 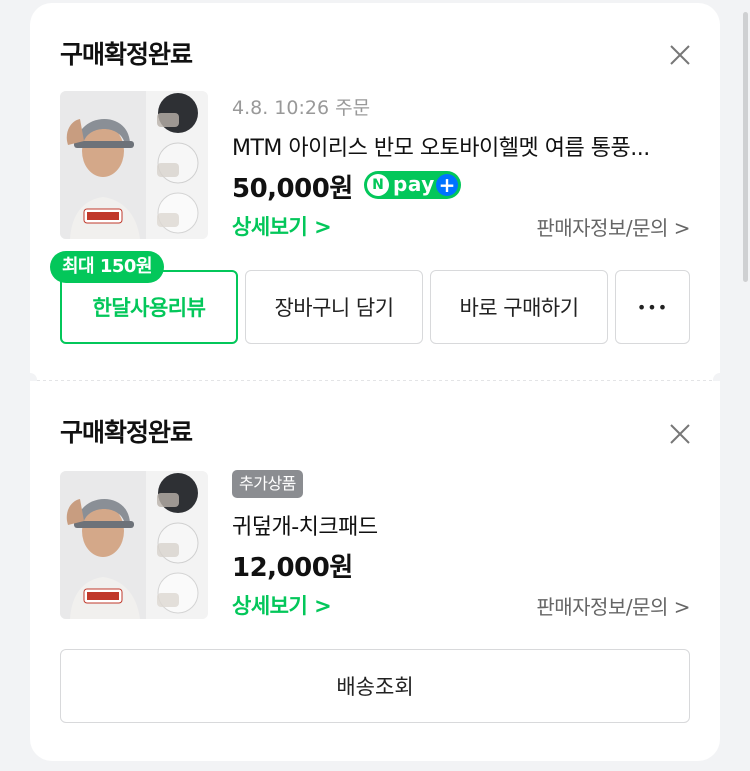 What do you see at coordinates (378, 185) in the screenshot?
I see `npay-n-icon: N` at bounding box center [378, 185].